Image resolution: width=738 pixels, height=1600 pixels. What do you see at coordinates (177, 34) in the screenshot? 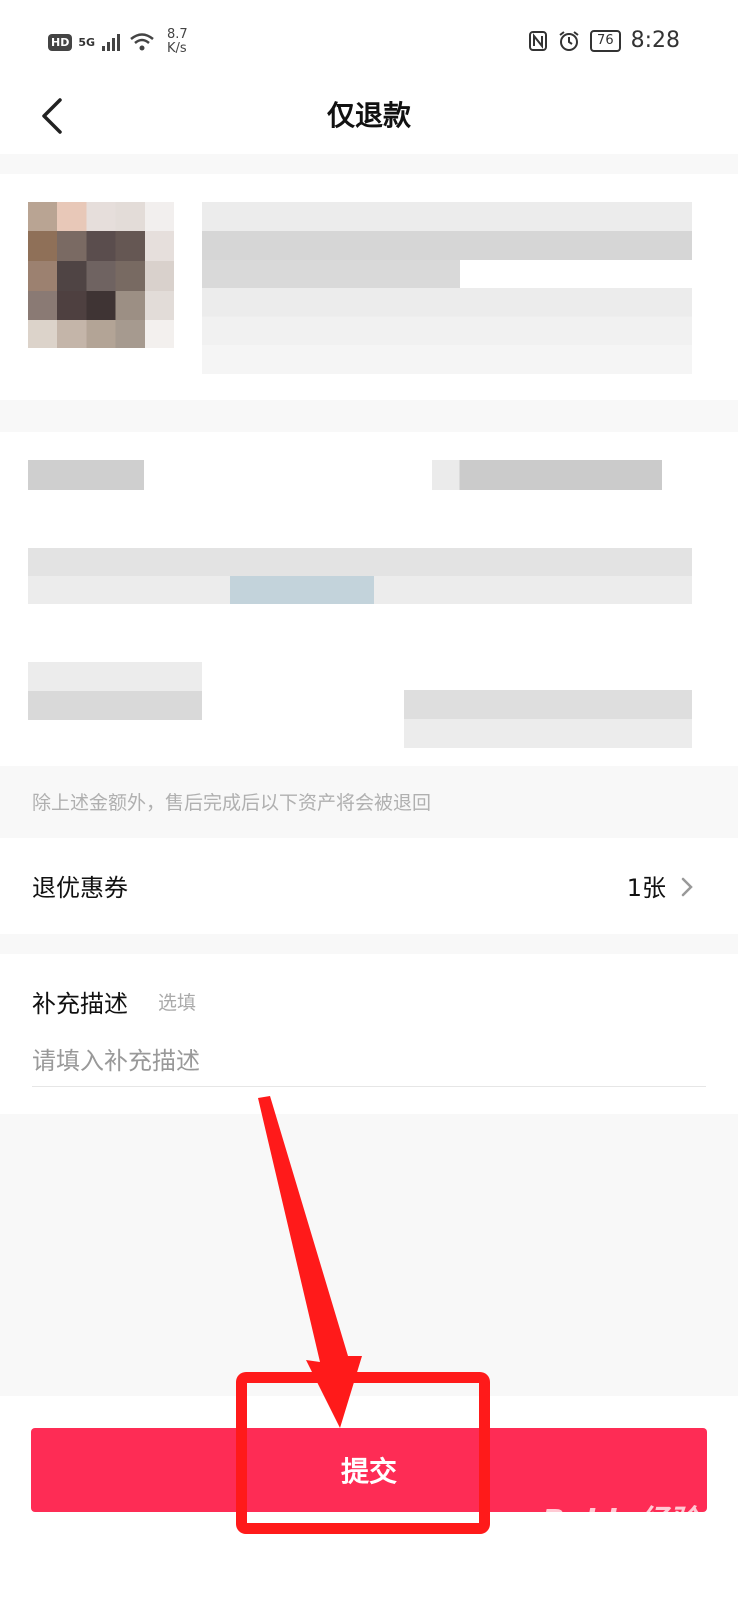
I see `speed-value: 8.7` at bounding box center [177, 34].